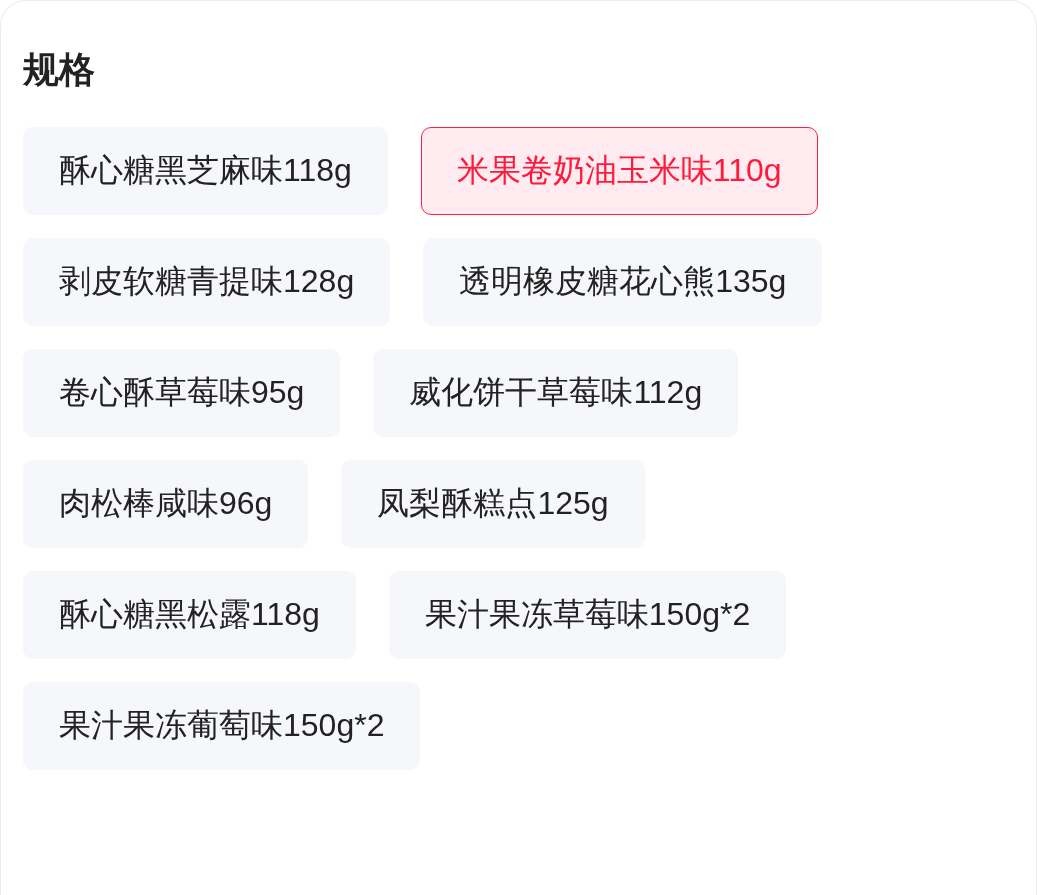 Image resolution: width=1037 pixels, height=895 pixels. Describe the element at coordinates (222, 726) in the screenshot. I see `option-chip: 果汁果冻葡萄味150g*2` at that location.